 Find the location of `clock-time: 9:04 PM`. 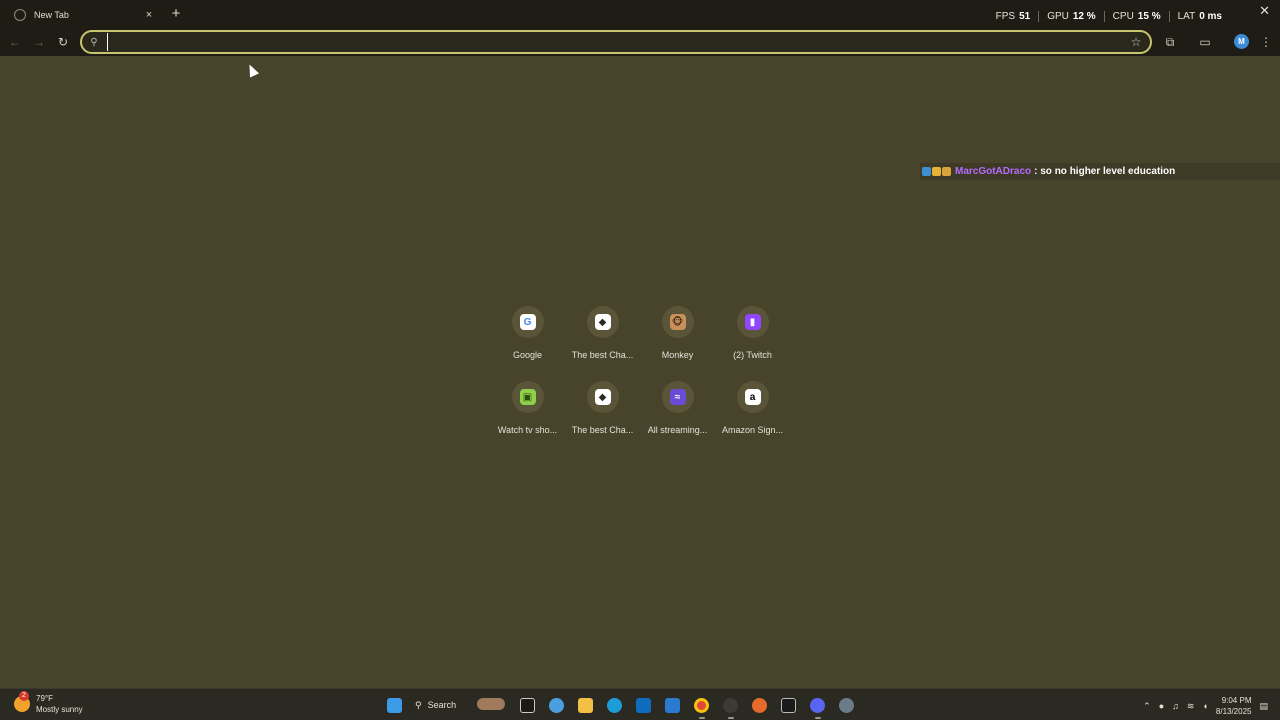

clock-time: 9:04 PM is located at coordinates (1236, 700).